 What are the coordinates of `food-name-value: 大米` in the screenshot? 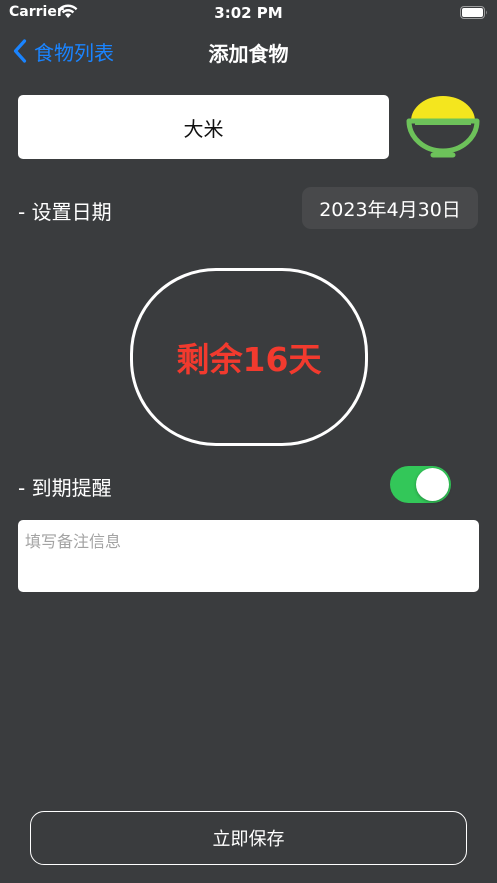 It's located at (203, 128).